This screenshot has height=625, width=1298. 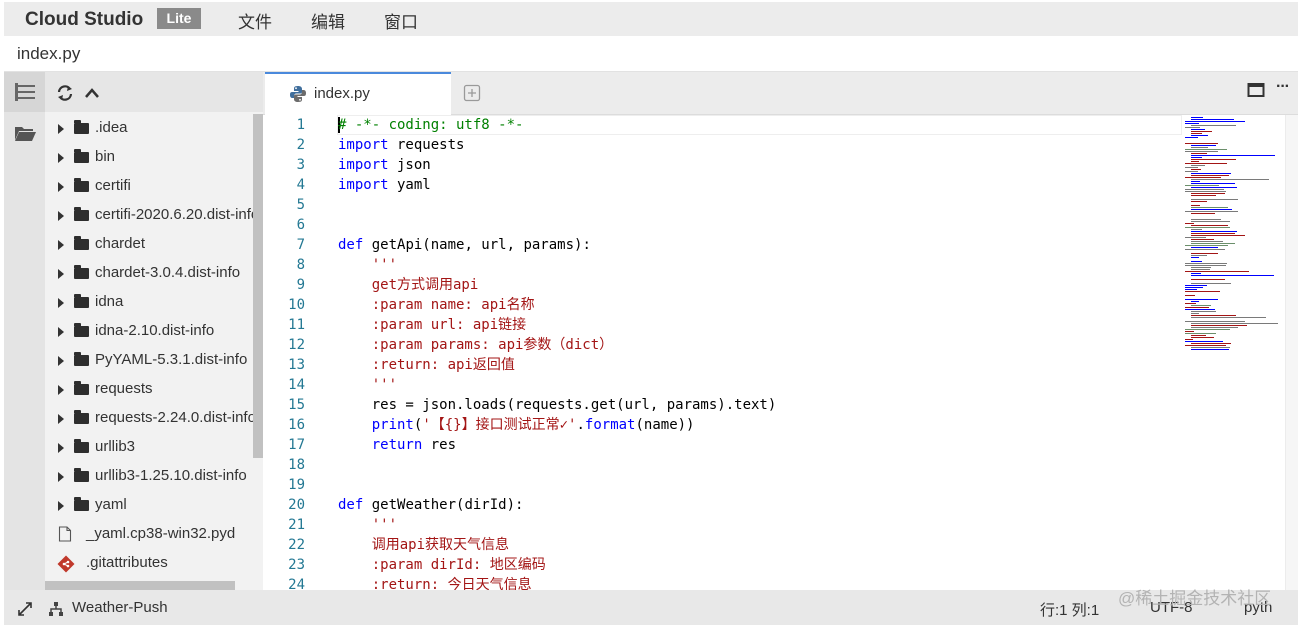 What do you see at coordinates (472, 93) in the screenshot?
I see `new-tab-icon` at bounding box center [472, 93].